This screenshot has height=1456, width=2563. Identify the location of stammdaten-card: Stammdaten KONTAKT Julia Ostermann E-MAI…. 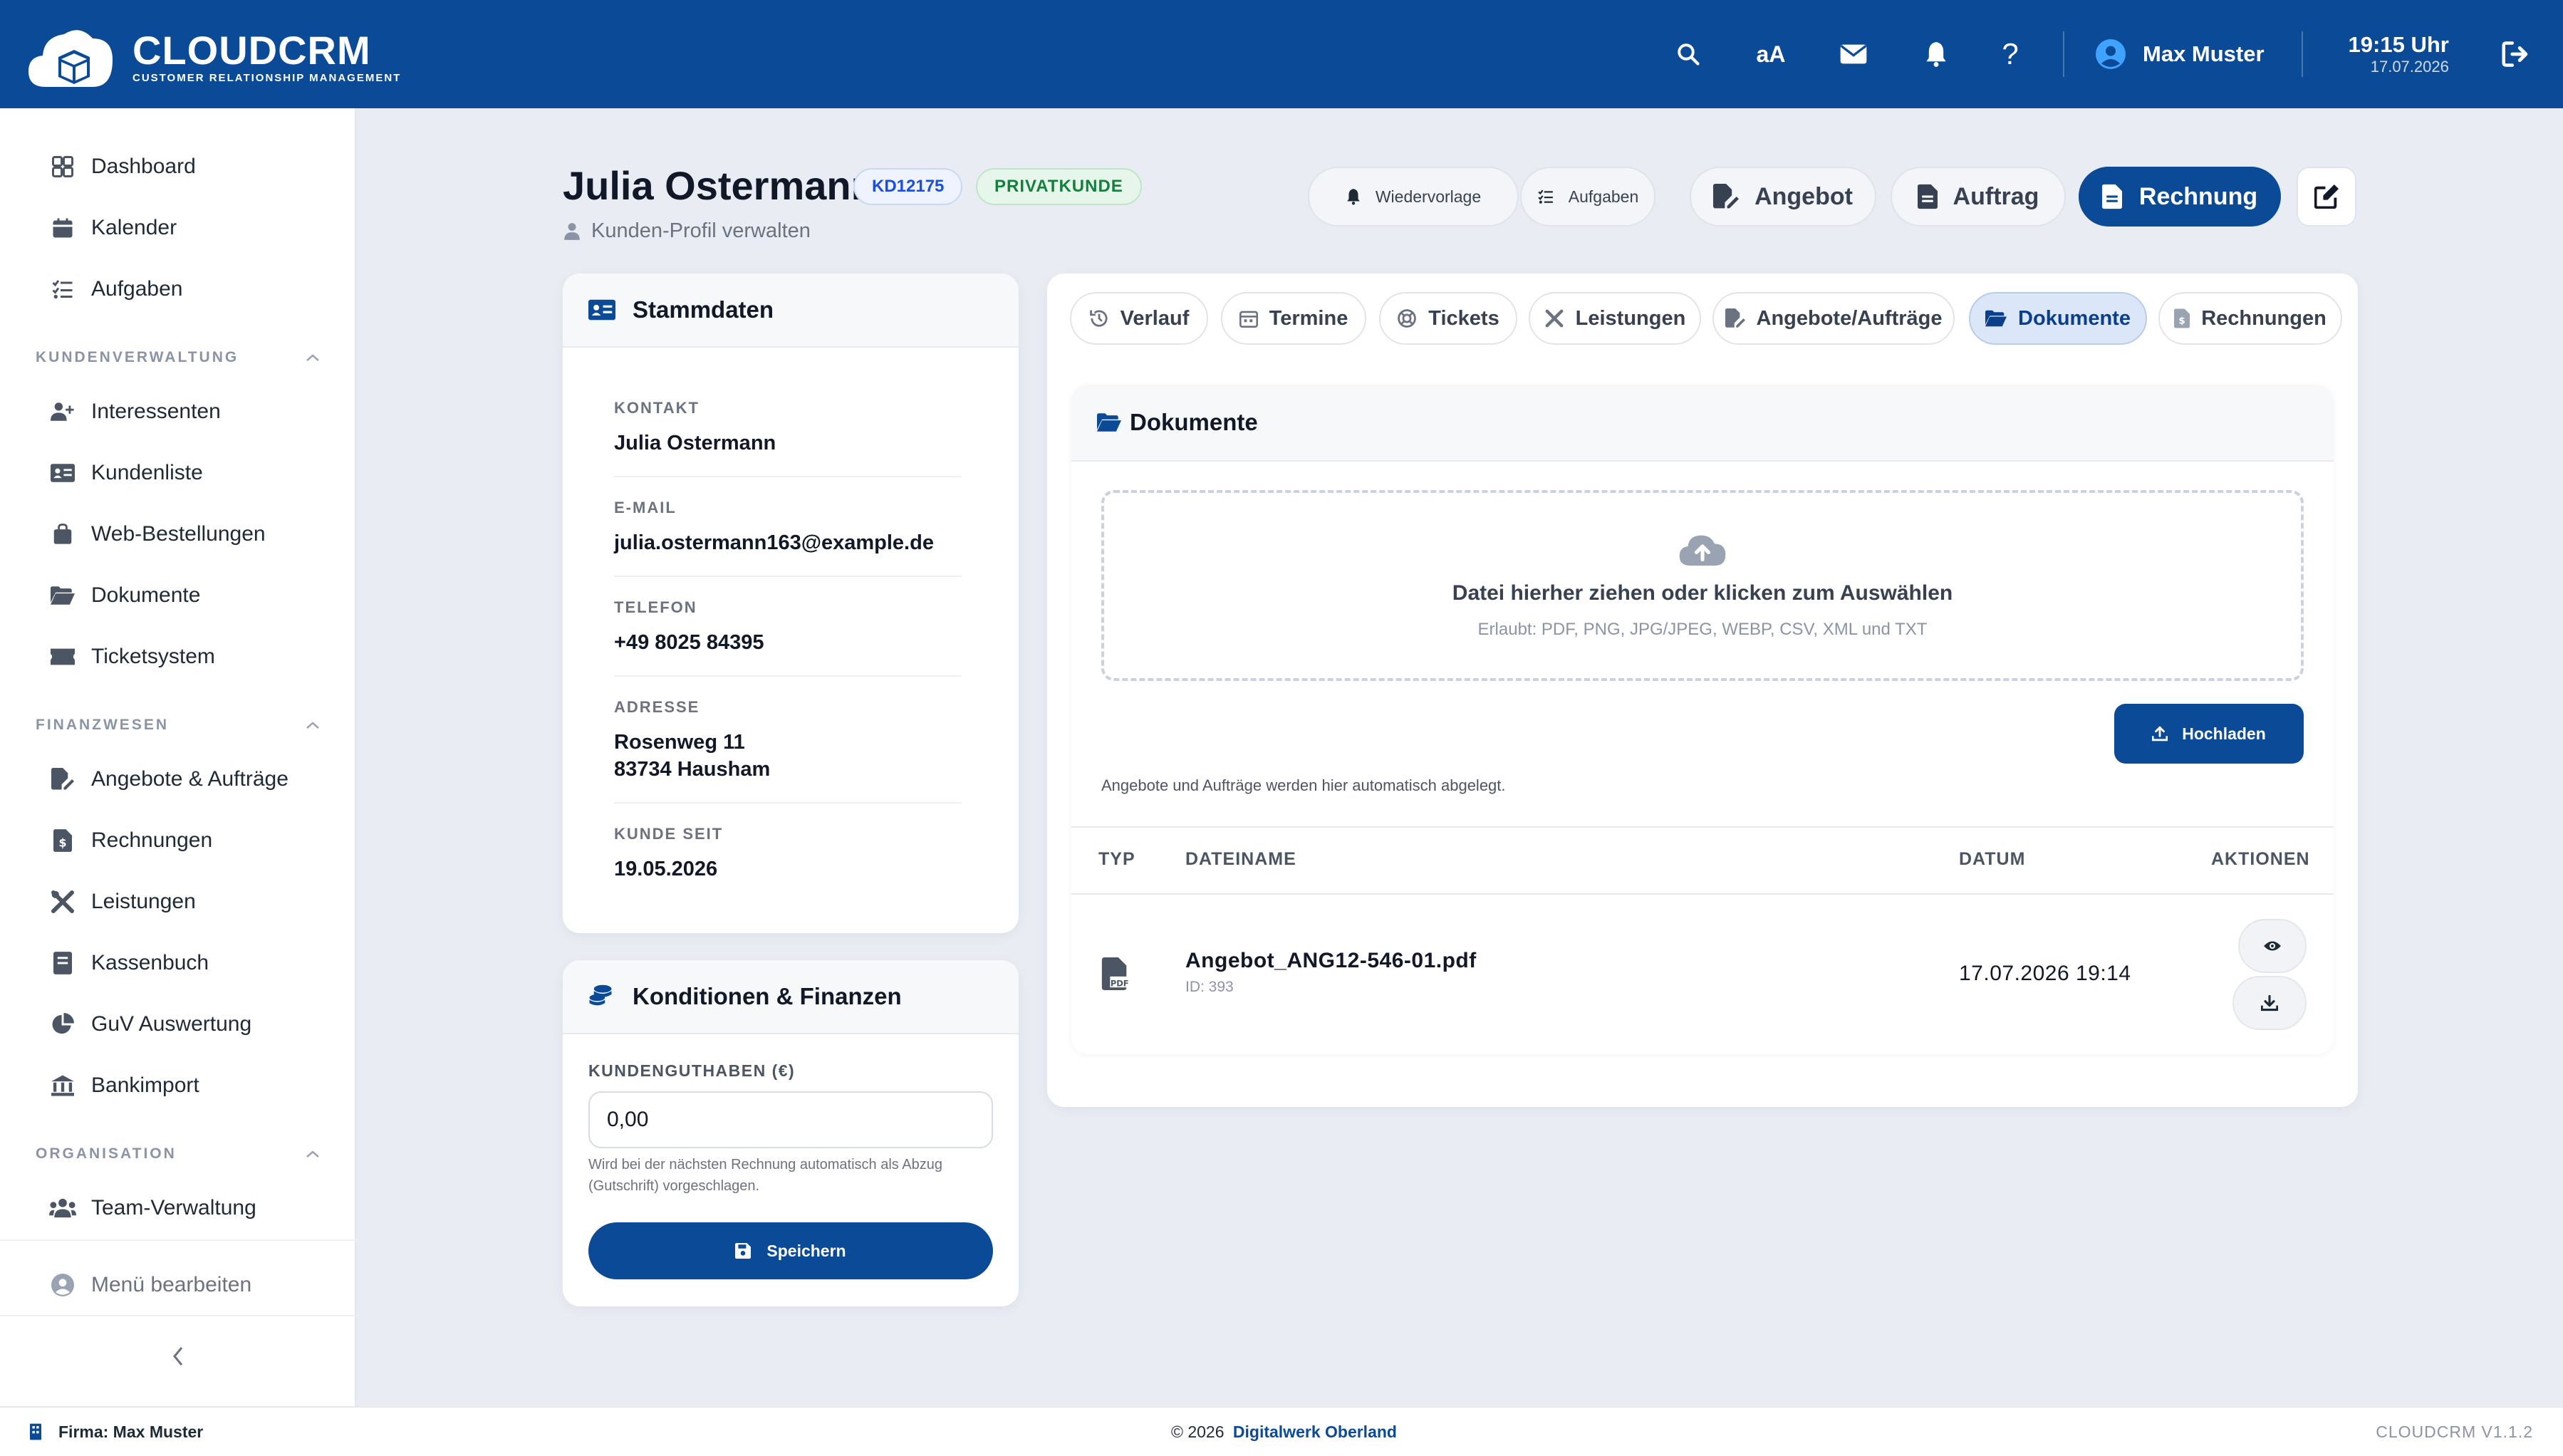
(791, 603).